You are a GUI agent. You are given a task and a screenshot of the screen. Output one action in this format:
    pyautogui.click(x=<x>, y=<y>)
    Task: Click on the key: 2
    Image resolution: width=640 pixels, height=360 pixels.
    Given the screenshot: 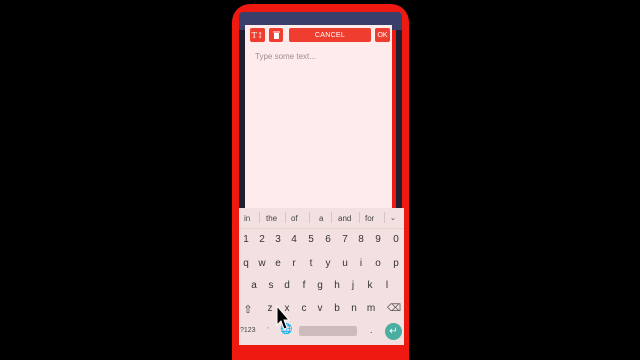 What is the action you would take?
    pyautogui.click(x=262, y=239)
    